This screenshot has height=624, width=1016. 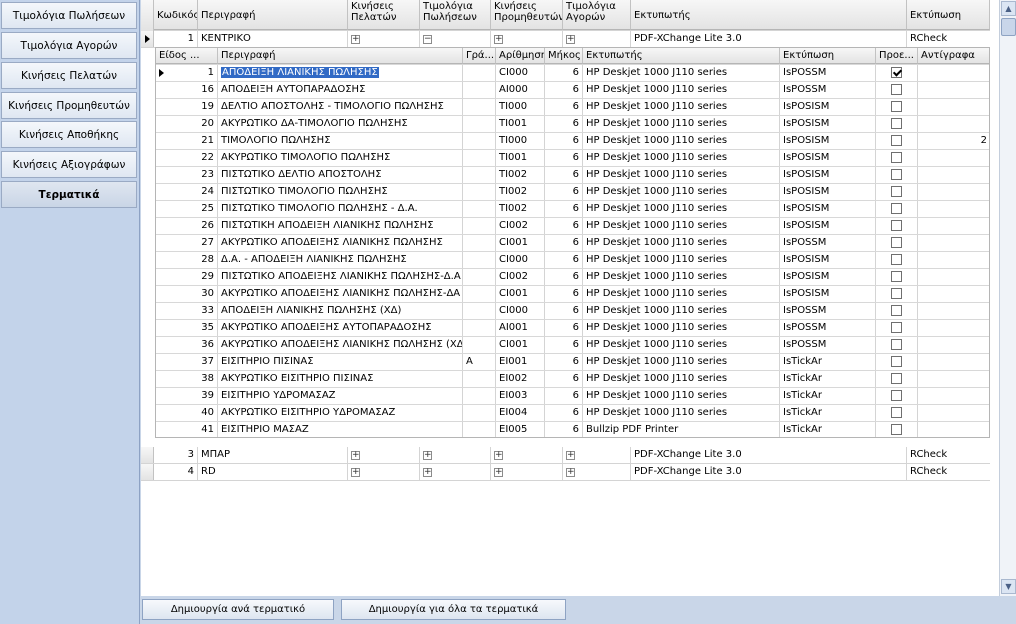 I want to click on scroll-up-icon: ▲, so click(x=1008, y=8).